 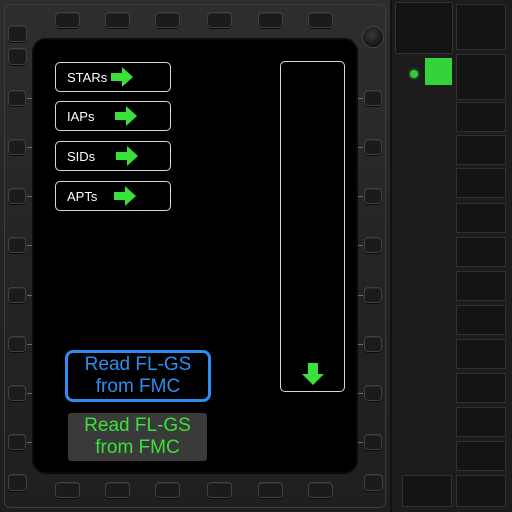 What do you see at coordinates (481, 491) in the screenshot?
I see `side-cell-r14` at bounding box center [481, 491].